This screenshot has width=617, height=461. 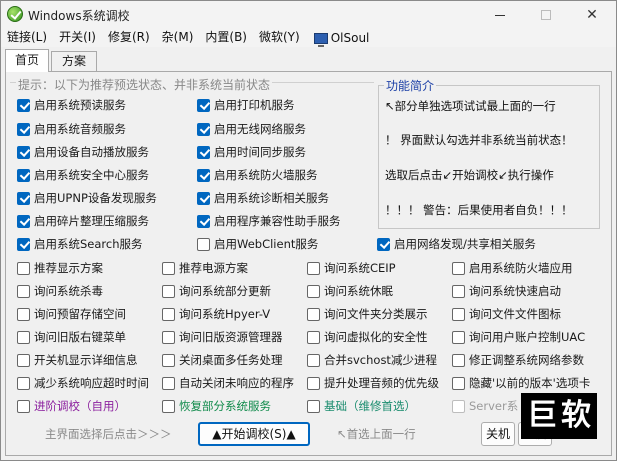 I want to click on option-hide-previous-versions: 隐藏'以前的版本'选项卡, so click(x=521, y=383).